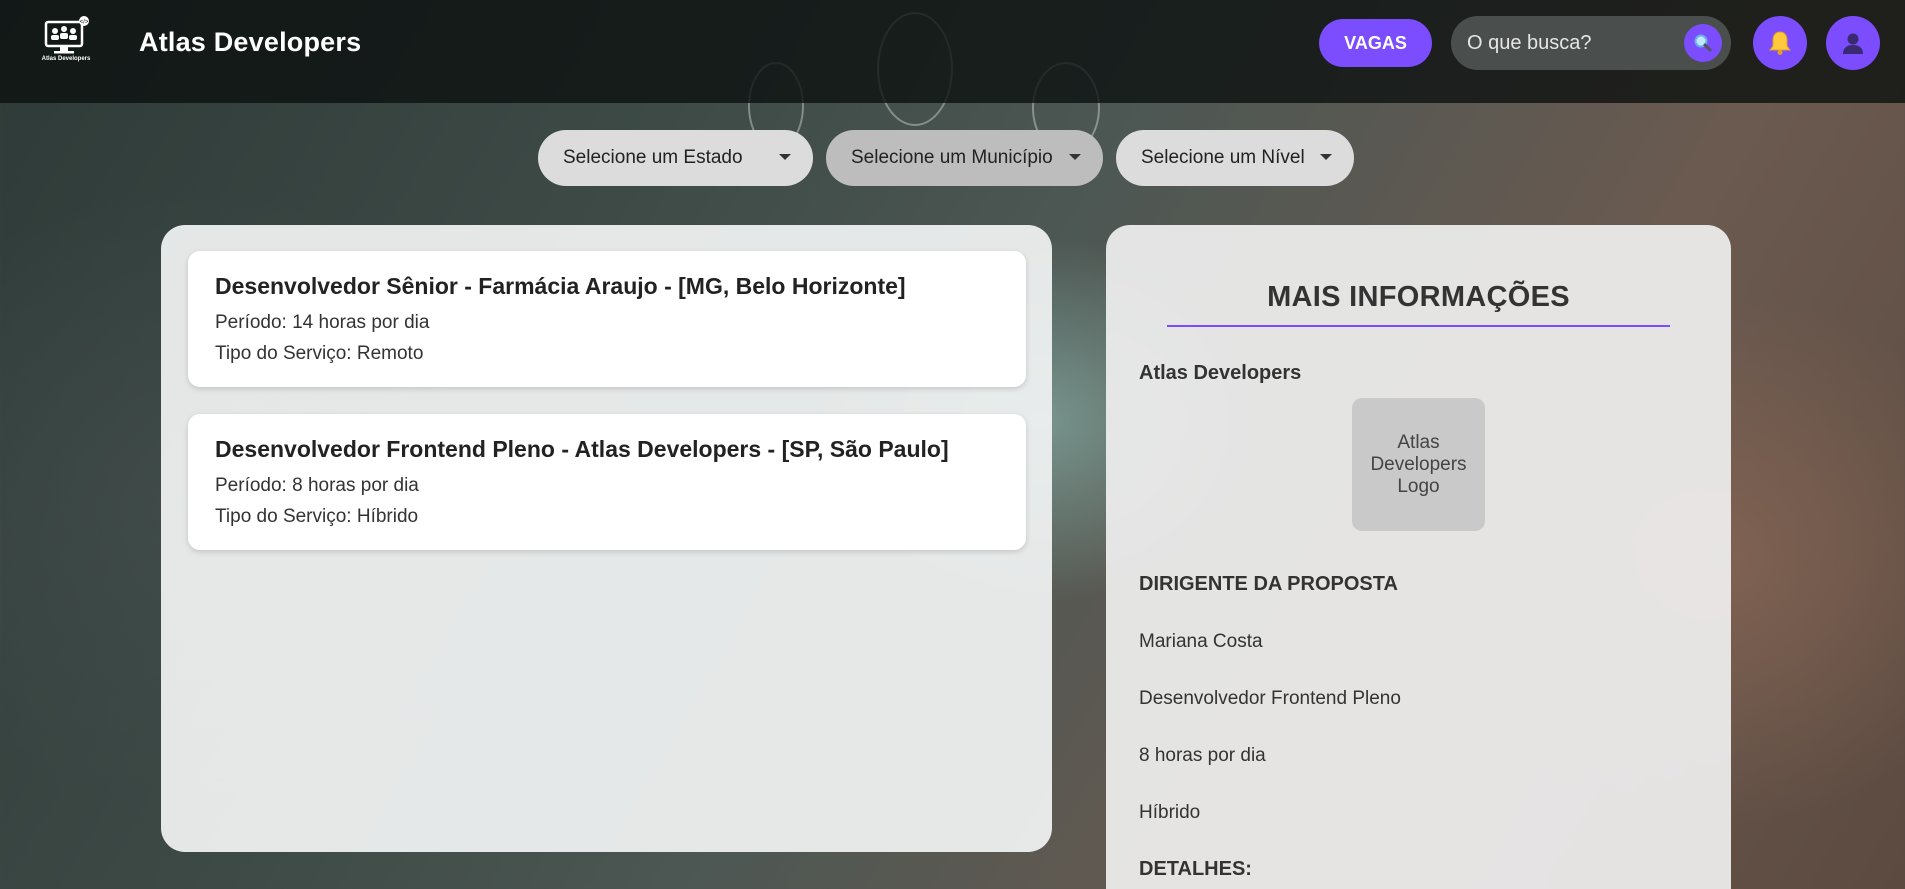 Image resolution: width=1905 pixels, height=889 pixels. Describe the element at coordinates (319, 353) in the screenshot. I see `job-service-type: Tipo do Serviço: Remoto` at that location.